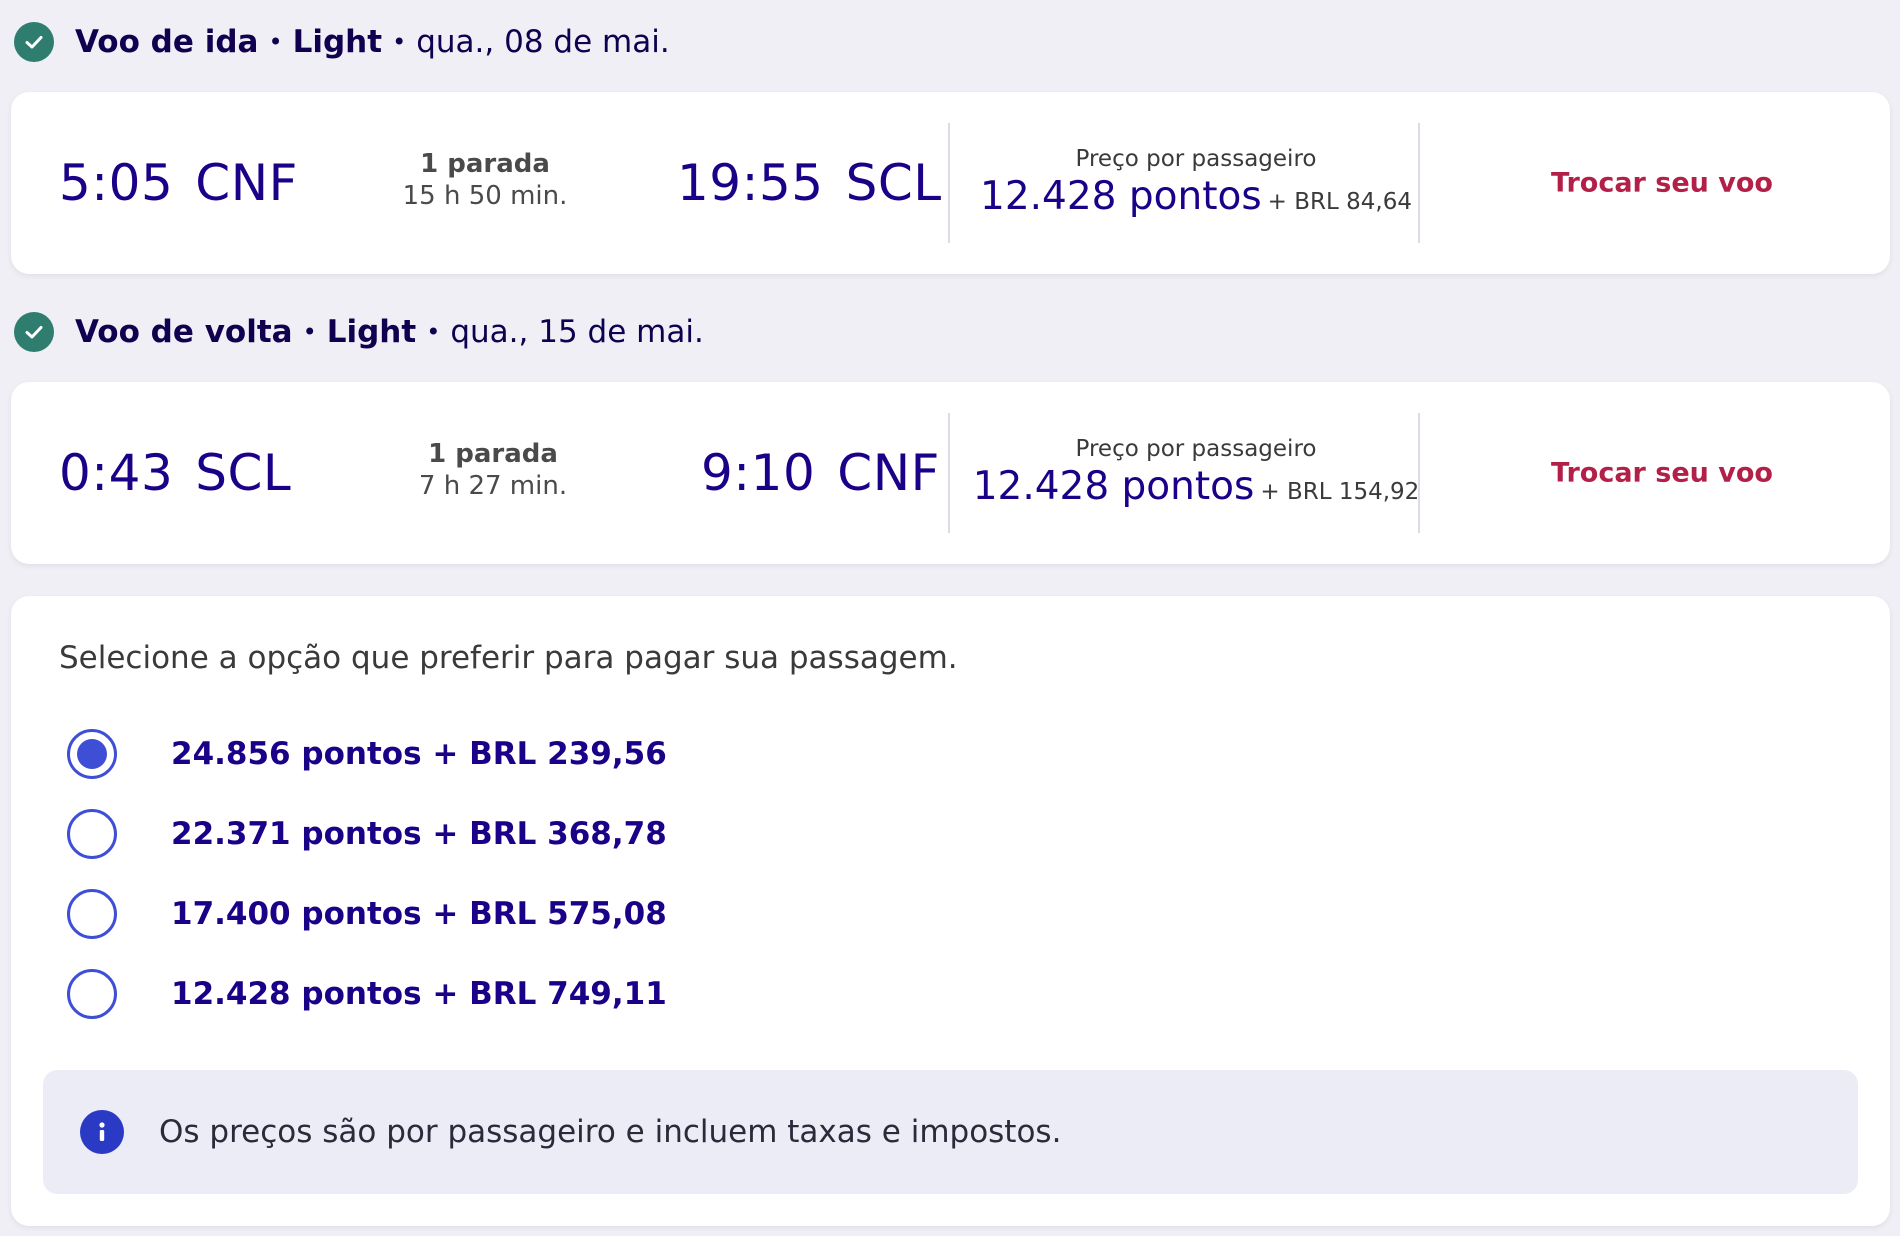  What do you see at coordinates (750, 183) in the screenshot?
I see `arrival-time: 19:55` at bounding box center [750, 183].